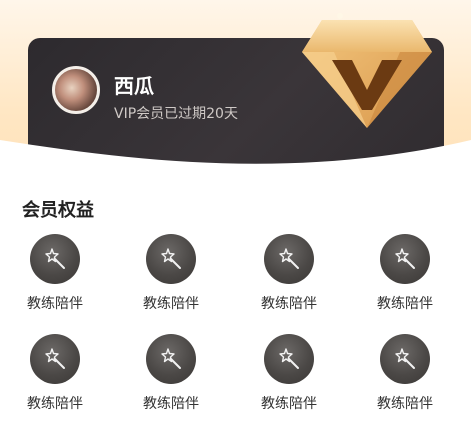  I want to click on benefits-section-title: 会员权益, so click(58, 210).